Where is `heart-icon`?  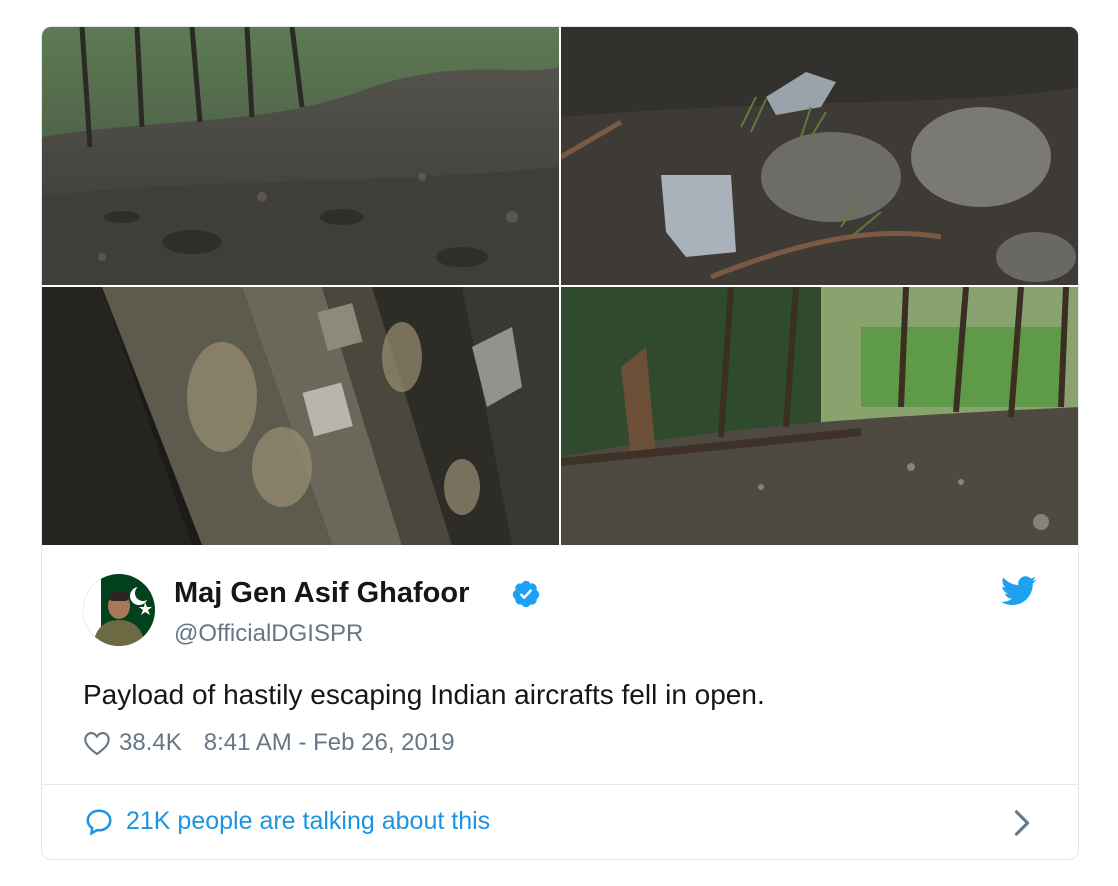
heart-icon is located at coordinates (97, 743).